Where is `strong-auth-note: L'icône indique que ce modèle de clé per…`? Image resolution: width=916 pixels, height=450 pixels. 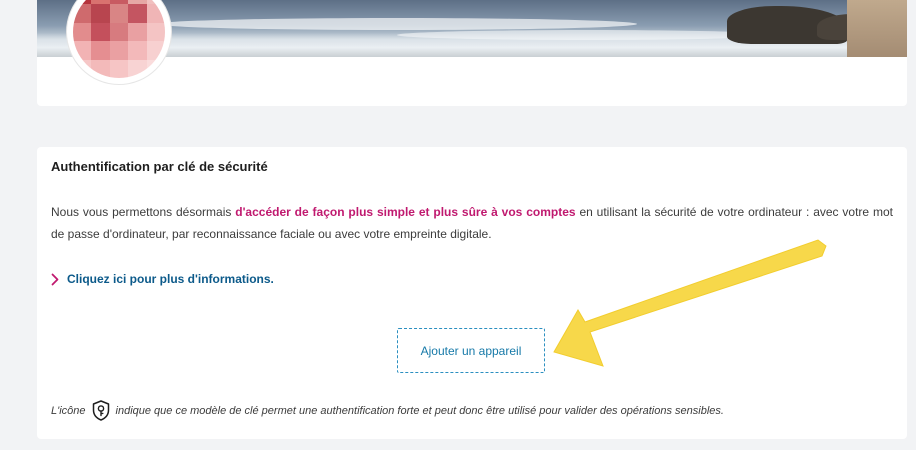
strong-auth-note: L'icône indique que ce modèle de clé per… is located at coordinates (387, 410).